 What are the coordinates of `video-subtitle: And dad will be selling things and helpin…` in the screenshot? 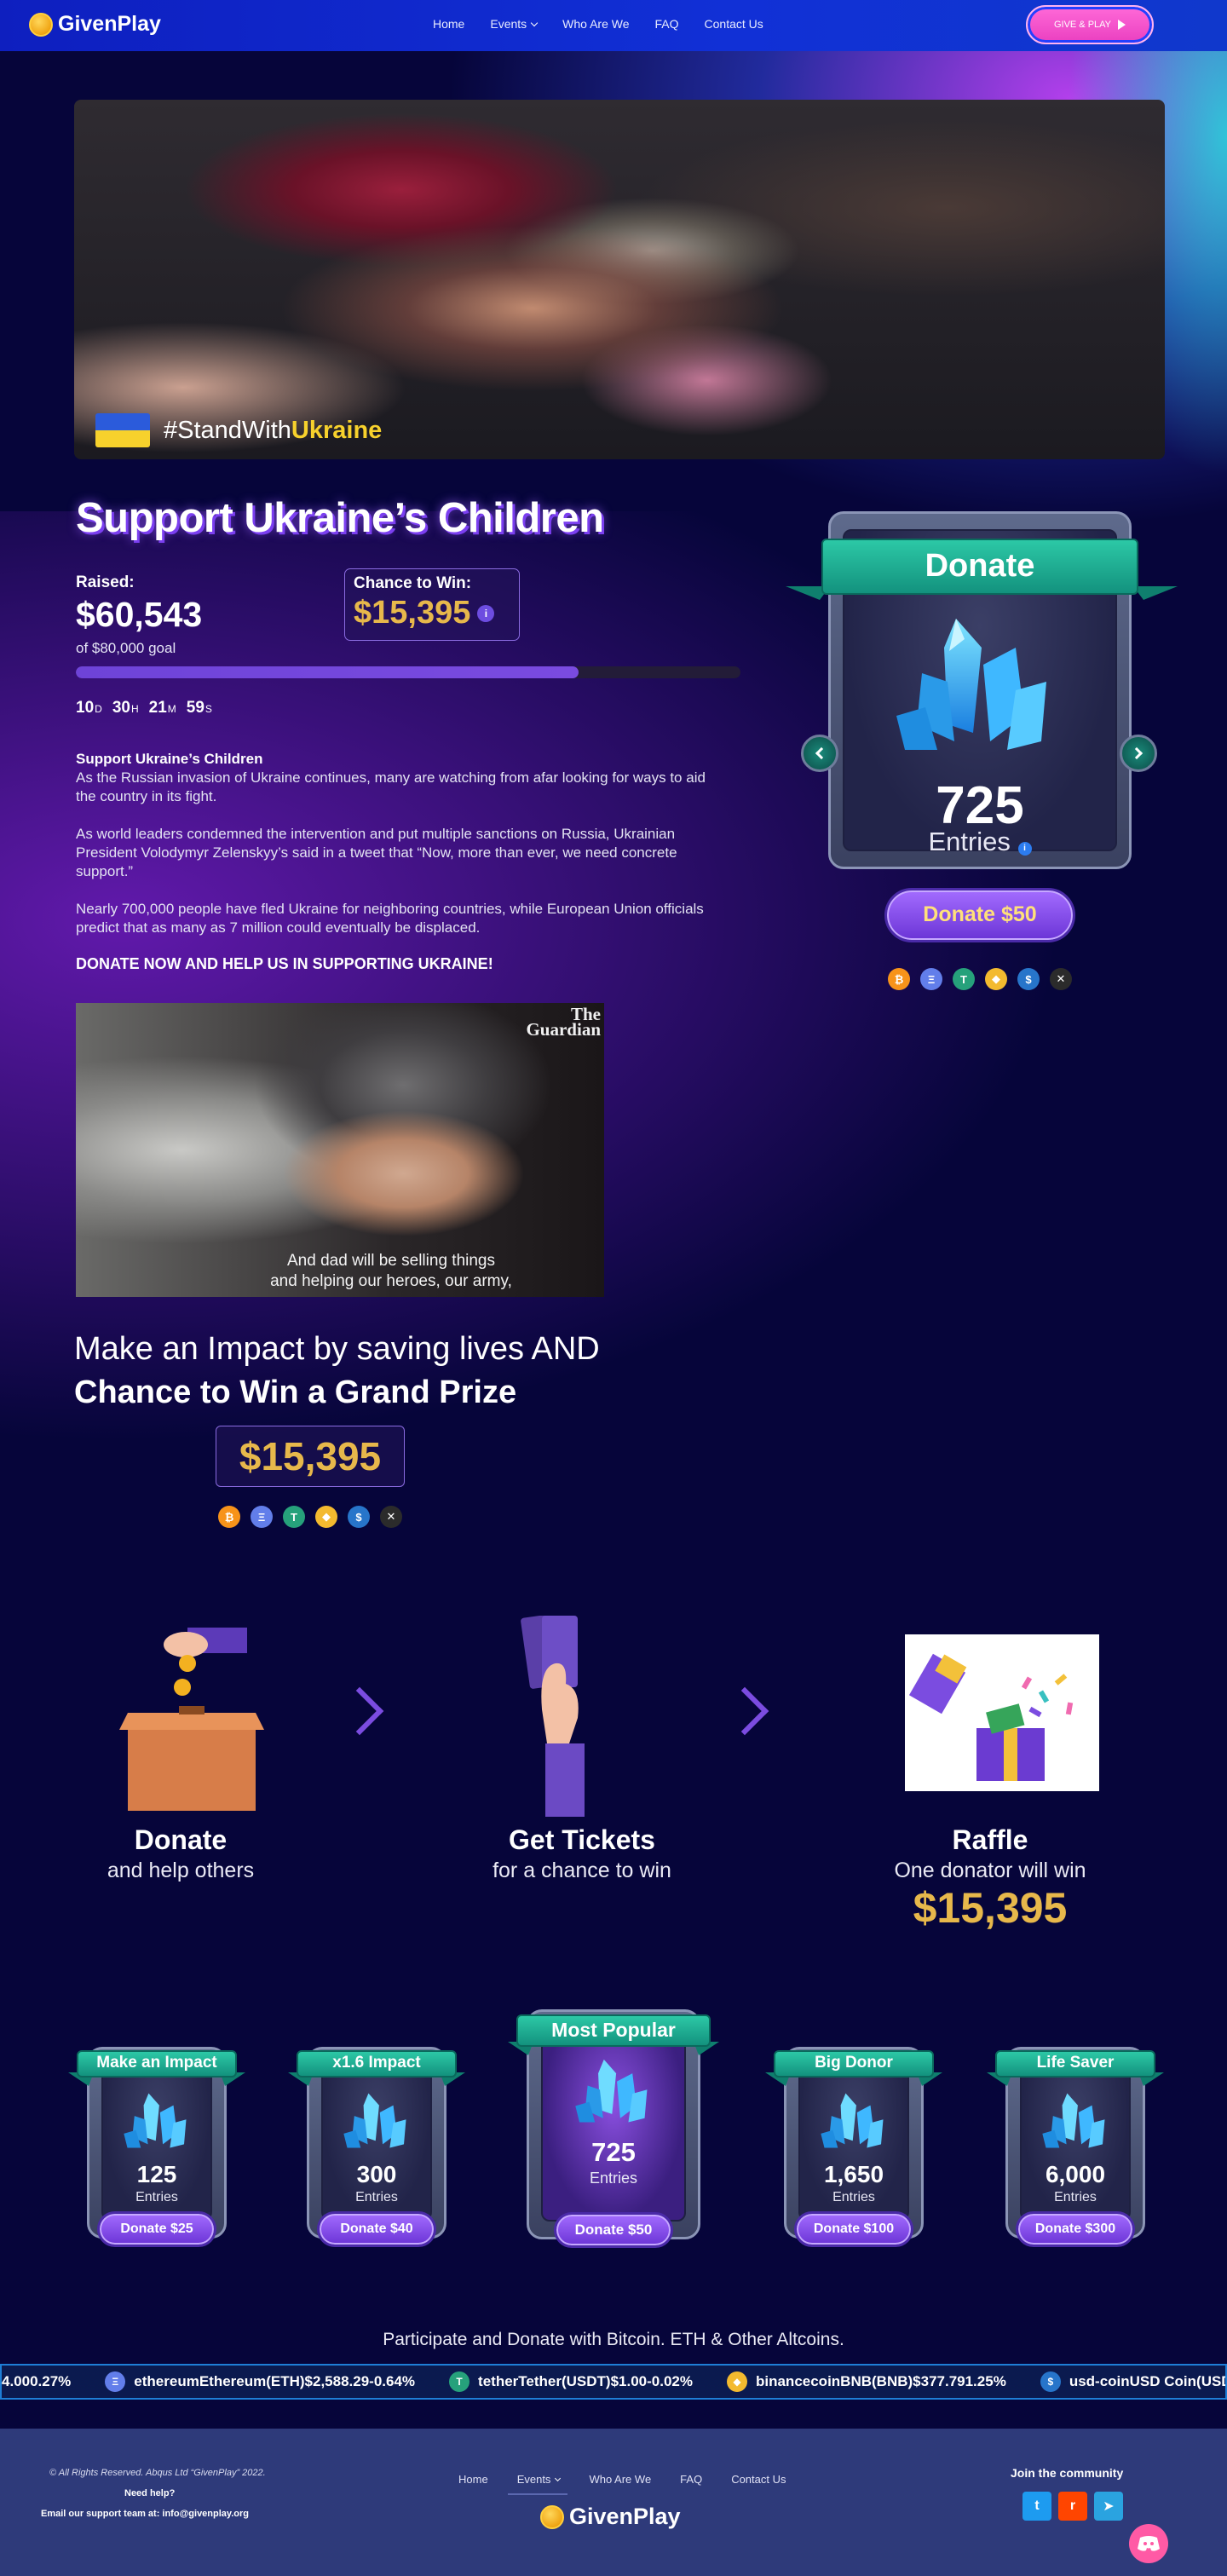 It's located at (340, 1271).